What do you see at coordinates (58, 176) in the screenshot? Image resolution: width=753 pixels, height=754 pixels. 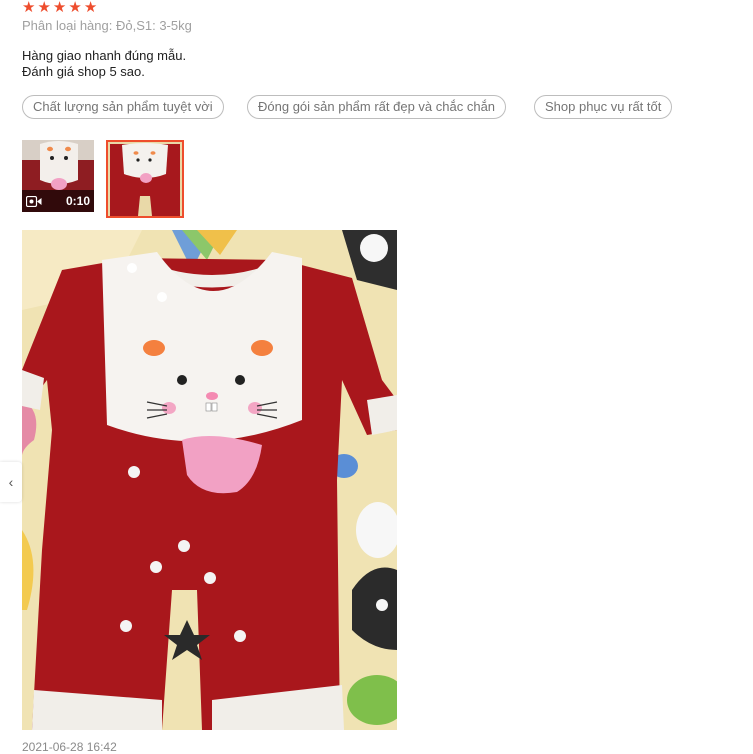 I see `video-thumbnail: 0:10` at bounding box center [58, 176].